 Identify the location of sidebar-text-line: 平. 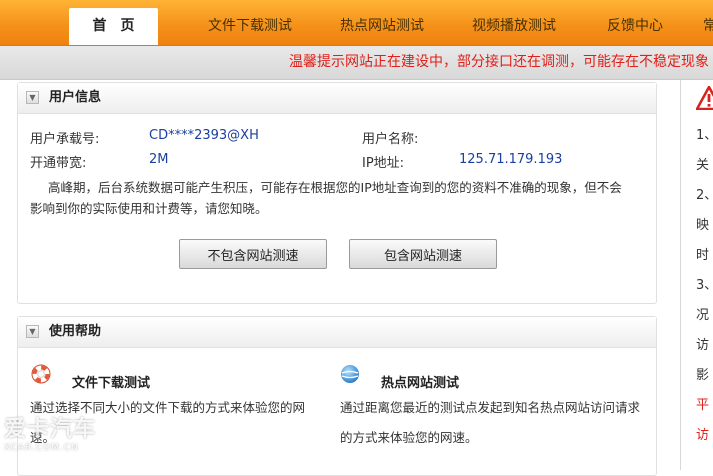
(702, 403).